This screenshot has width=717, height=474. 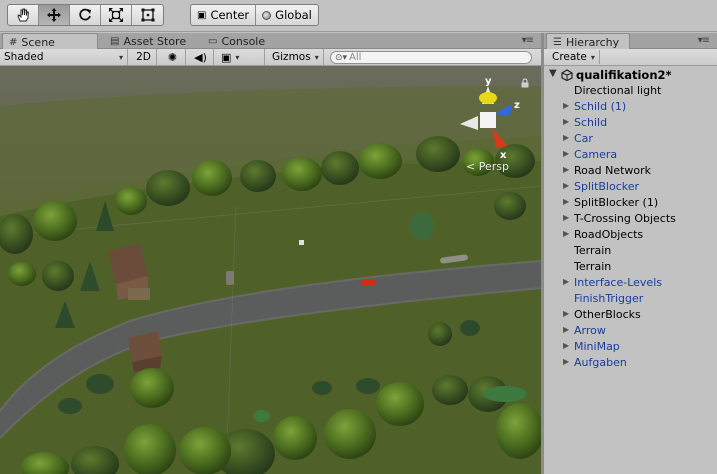 What do you see at coordinates (202, 15) in the screenshot?
I see `pivot-center-icon: ▣` at bounding box center [202, 15].